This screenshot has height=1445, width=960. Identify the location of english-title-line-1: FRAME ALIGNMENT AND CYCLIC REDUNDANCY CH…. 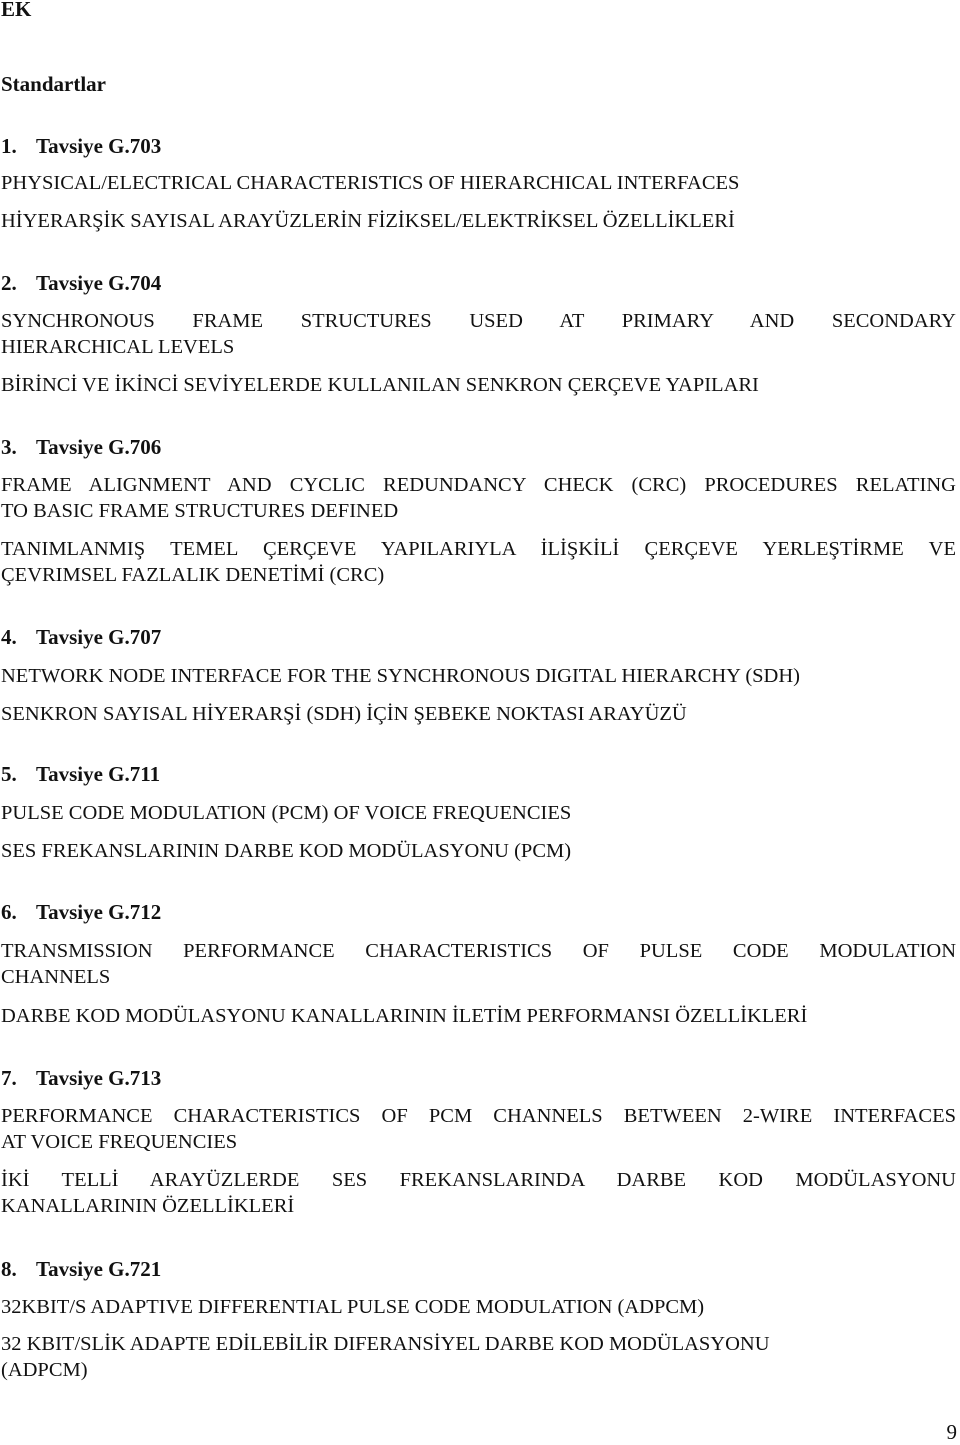
(478, 485).